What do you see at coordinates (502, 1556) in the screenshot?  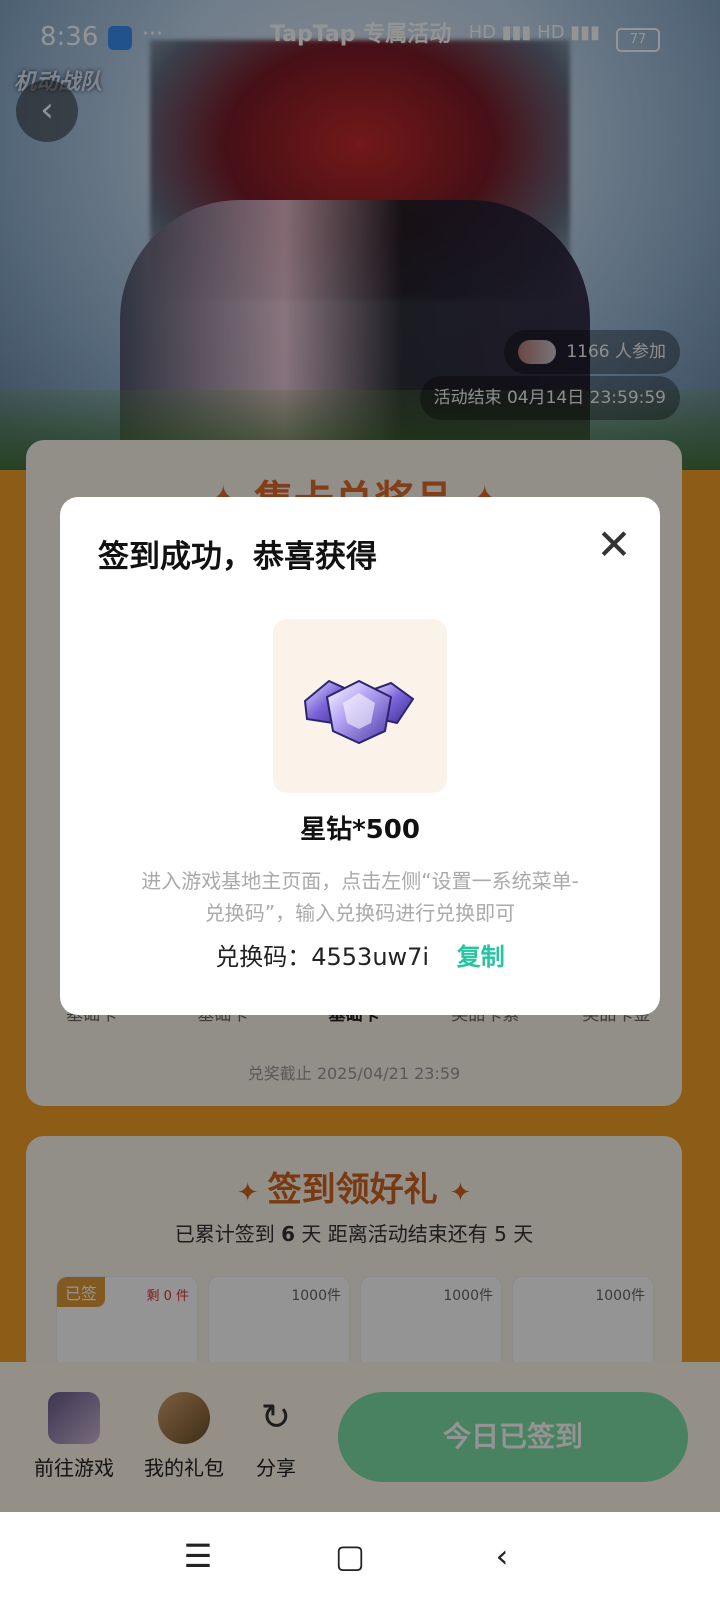 I see `back-icon: ‹` at bounding box center [502, 1556].